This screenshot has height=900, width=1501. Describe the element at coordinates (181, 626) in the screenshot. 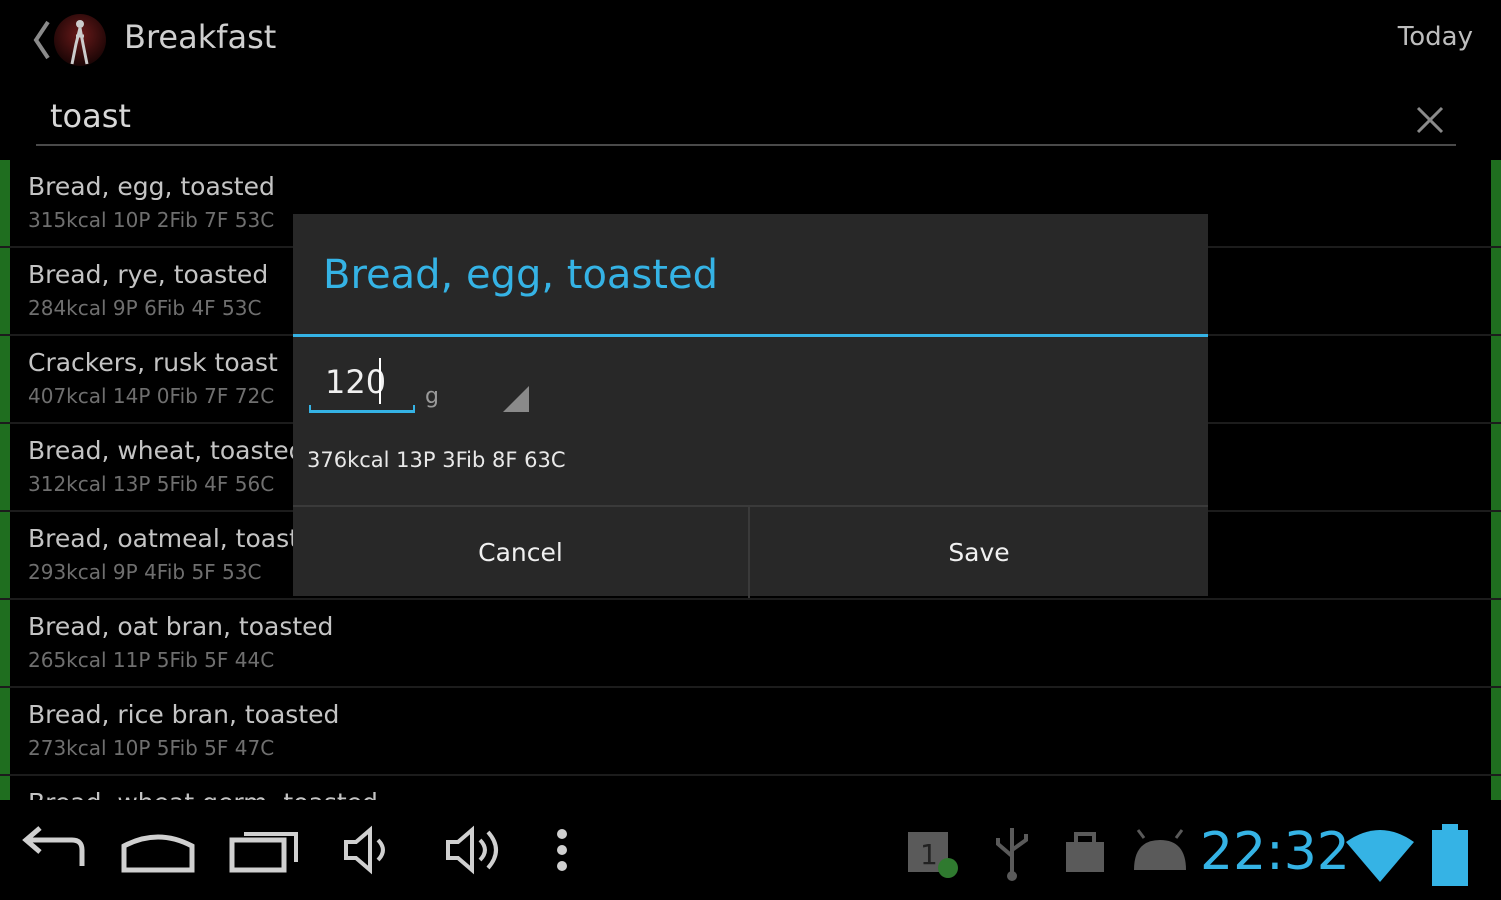

I see `food-name: Bread, oat bran, toasted` at that location.